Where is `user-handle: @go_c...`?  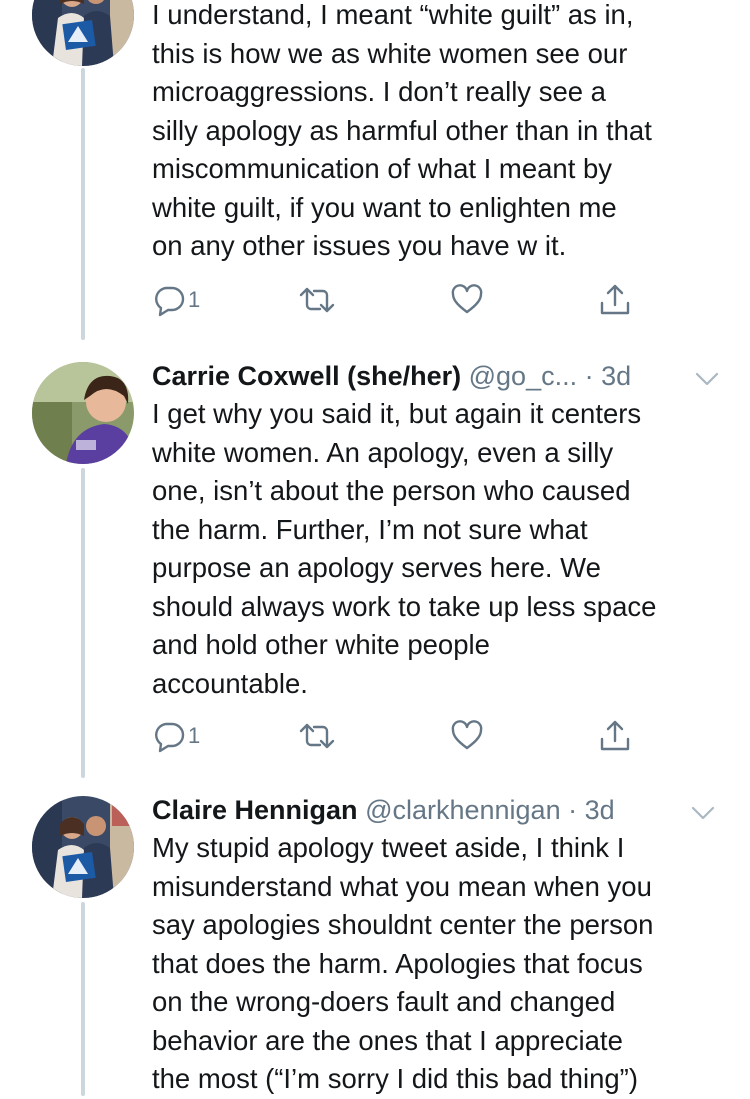 user-handle: @go_c... is located at coordinates (523, 376).